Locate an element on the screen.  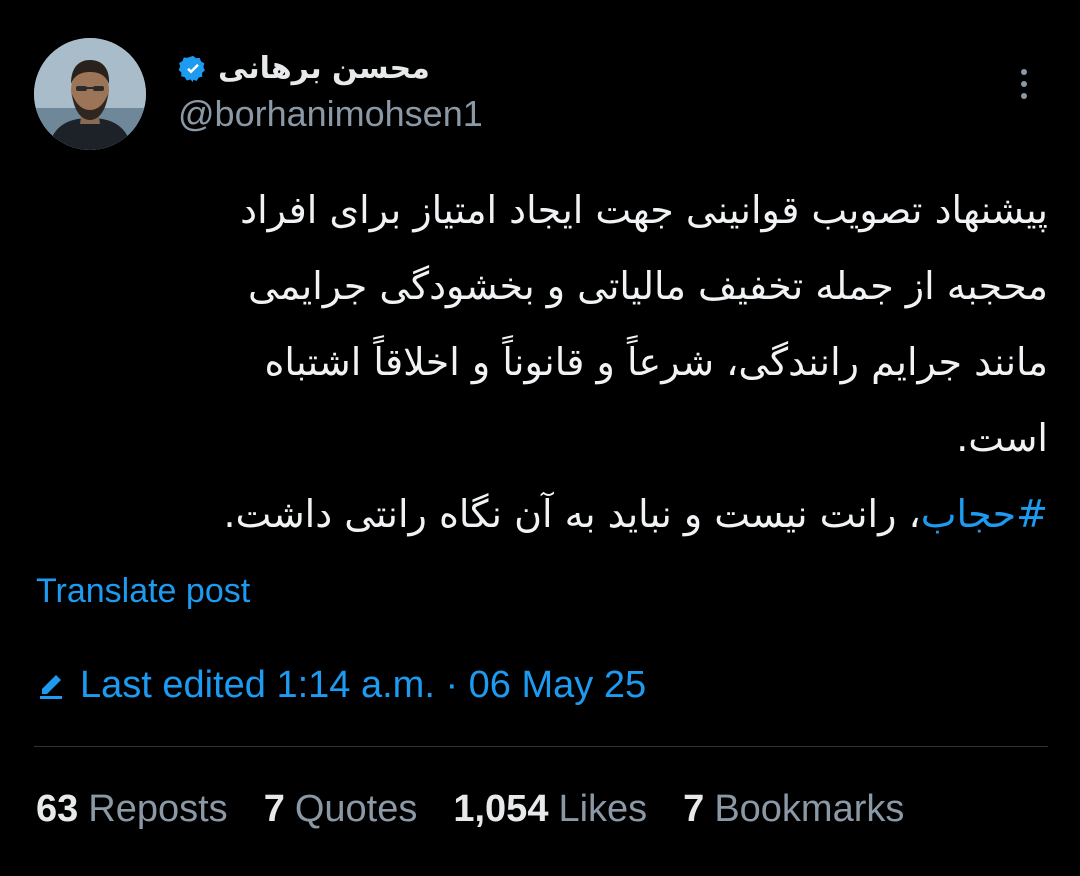
verified-badge-icon is located at coordinates (193, 69).